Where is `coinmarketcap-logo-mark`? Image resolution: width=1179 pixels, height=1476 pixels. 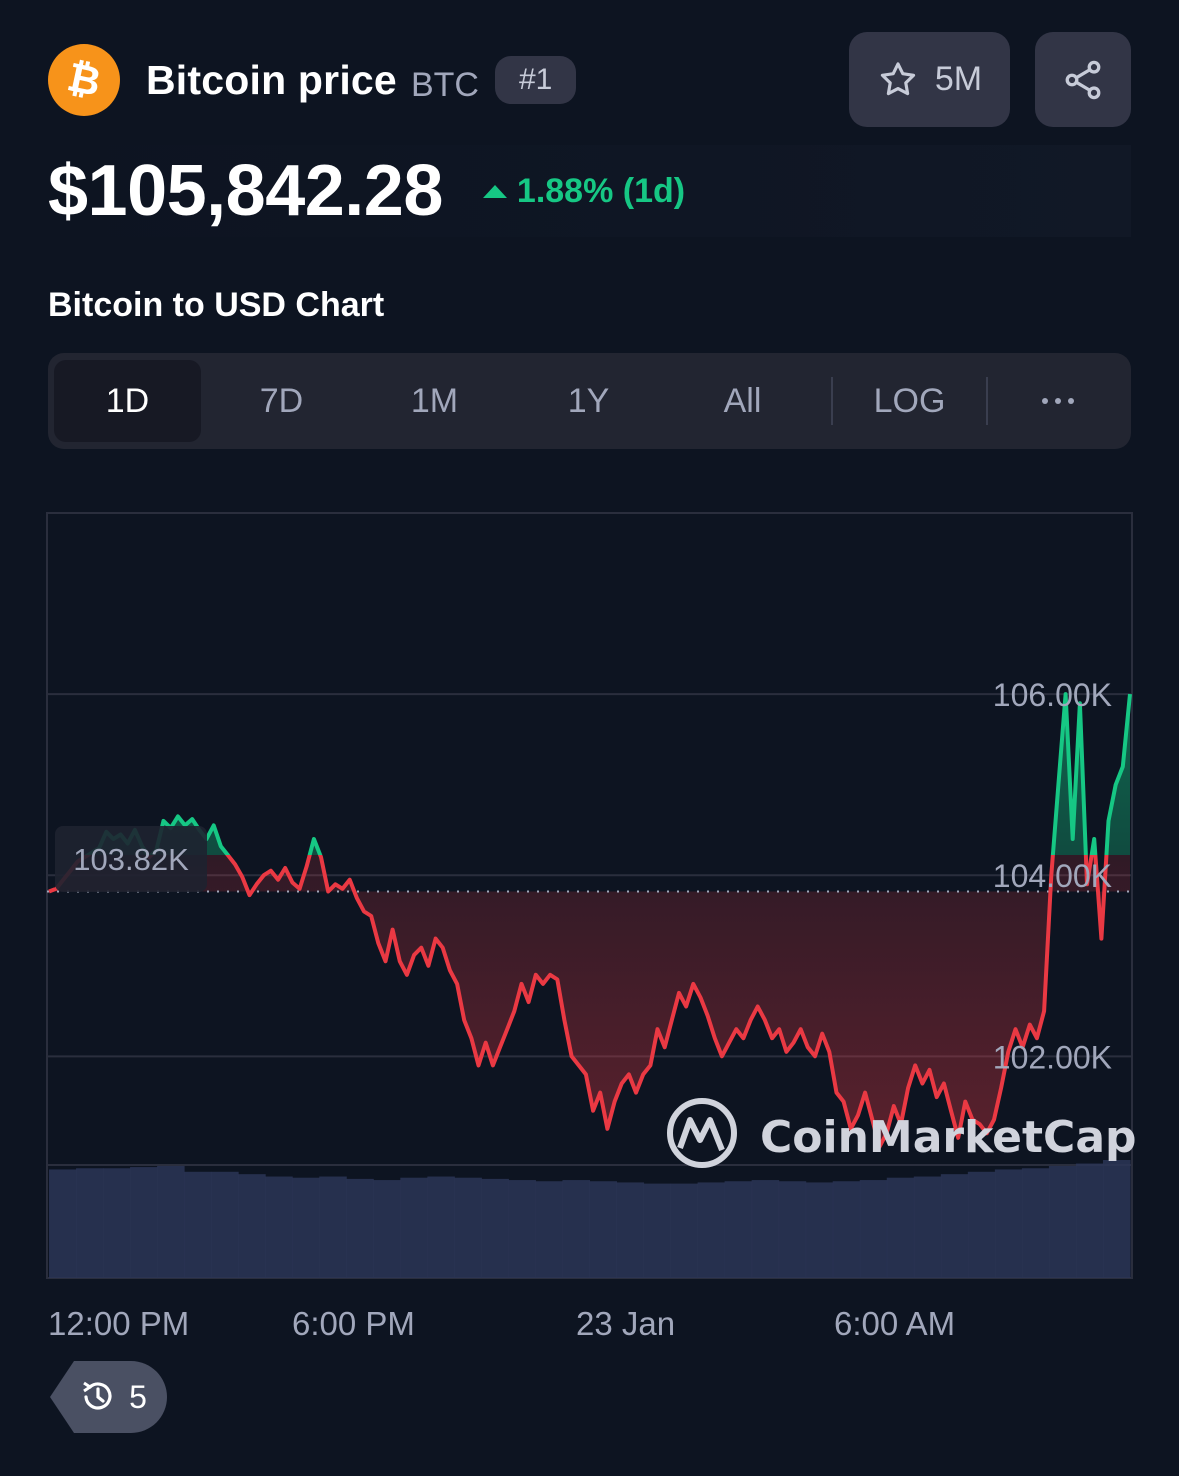
coinmarketcap-logo-mark is located at coordinates (701, 1134).